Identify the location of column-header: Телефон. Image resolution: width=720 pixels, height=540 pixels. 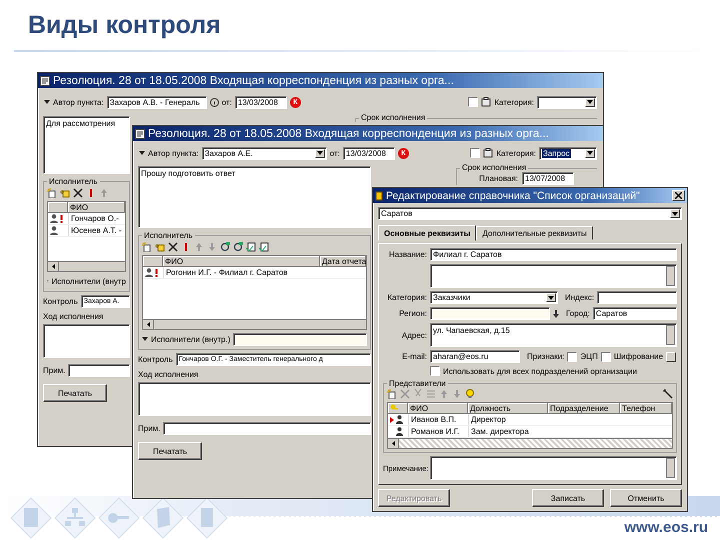
(646, 408).